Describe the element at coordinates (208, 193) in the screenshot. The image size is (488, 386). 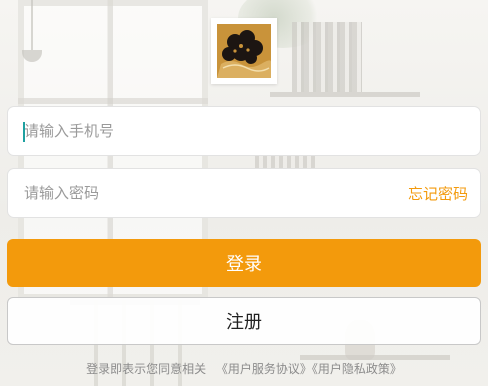
I see `password-input` at that location.